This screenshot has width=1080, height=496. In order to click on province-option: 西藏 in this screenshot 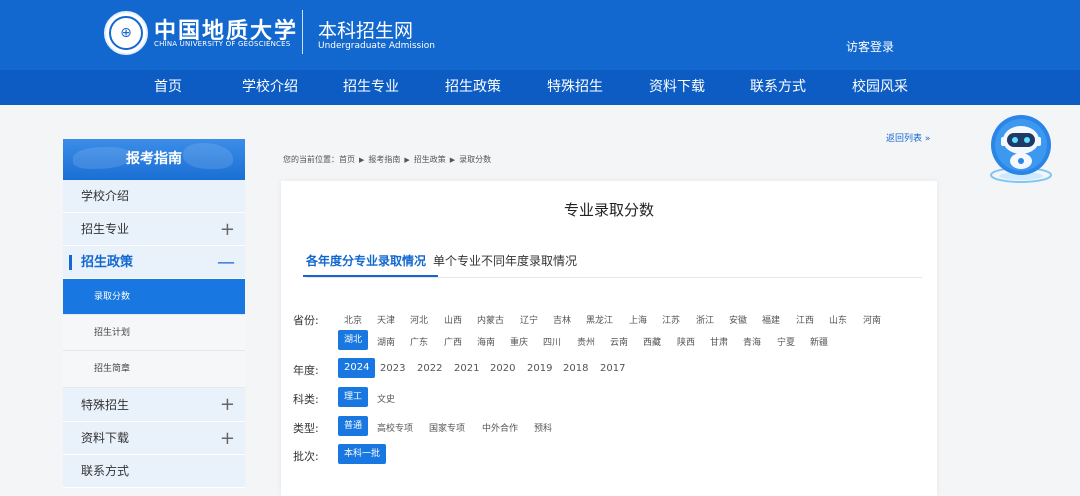, I will do `click(652, 341)`.